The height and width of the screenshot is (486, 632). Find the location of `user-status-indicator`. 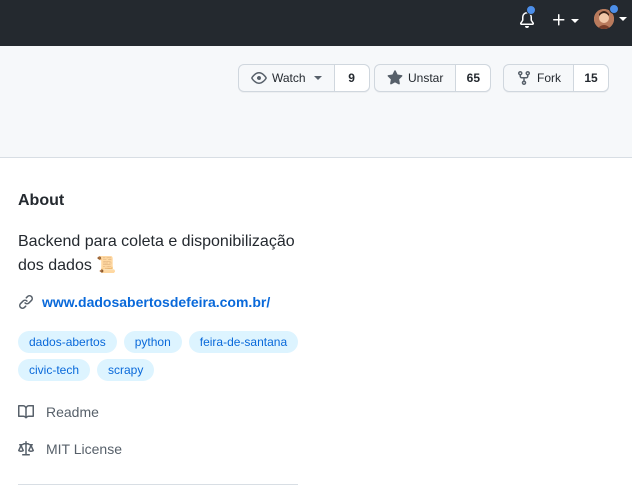

user-status-indicator is located at coordinates (614, 9).